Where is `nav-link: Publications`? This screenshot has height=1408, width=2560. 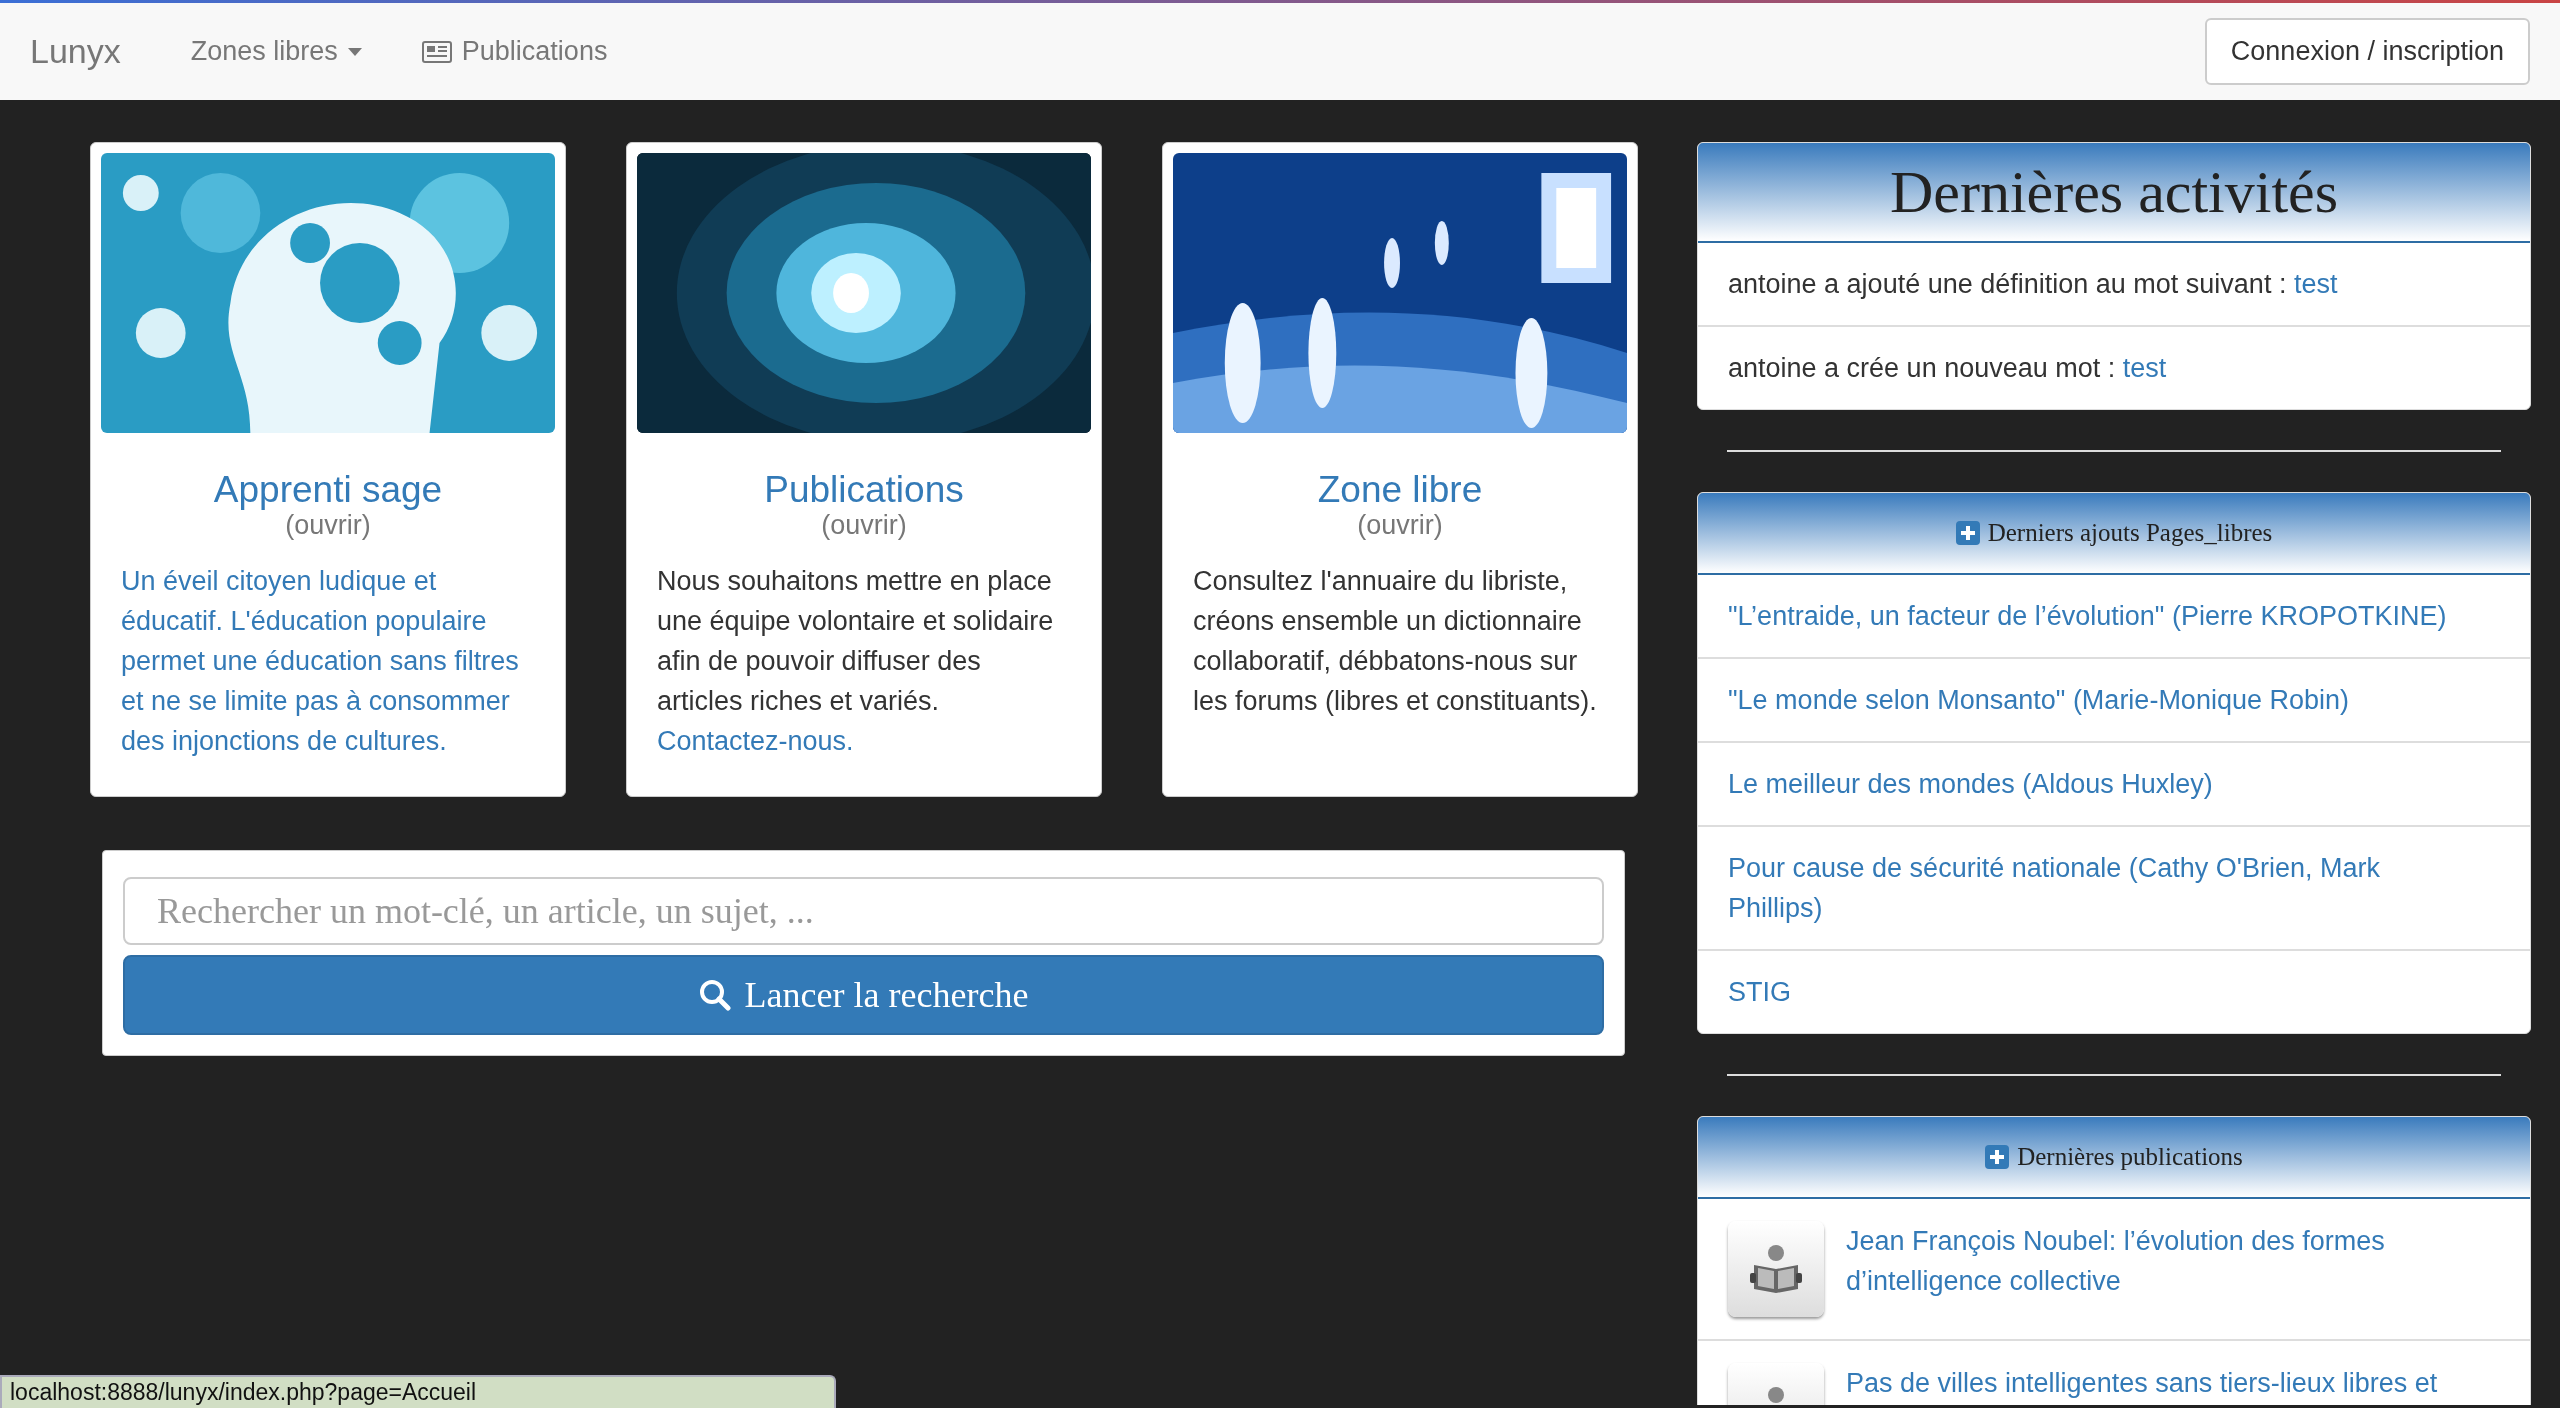 nav-link: Publications is located at coordinates (514, 51).